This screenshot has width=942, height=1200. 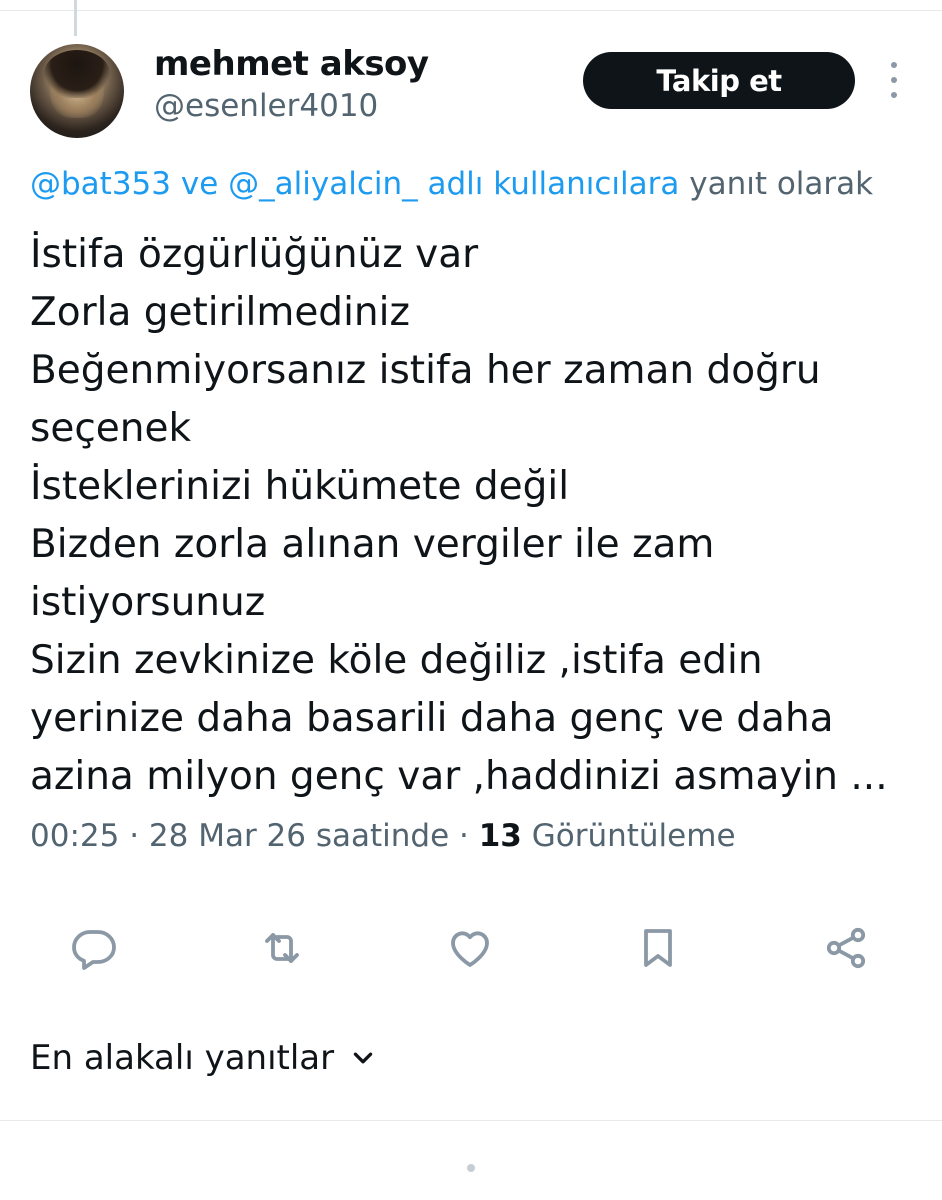 What do you see at coordinates (425, 370) in the screenshot?
I see `tweet-line: Beğenmiyorsanız istifa her zaman doğru` at bounding box center [425, 370].